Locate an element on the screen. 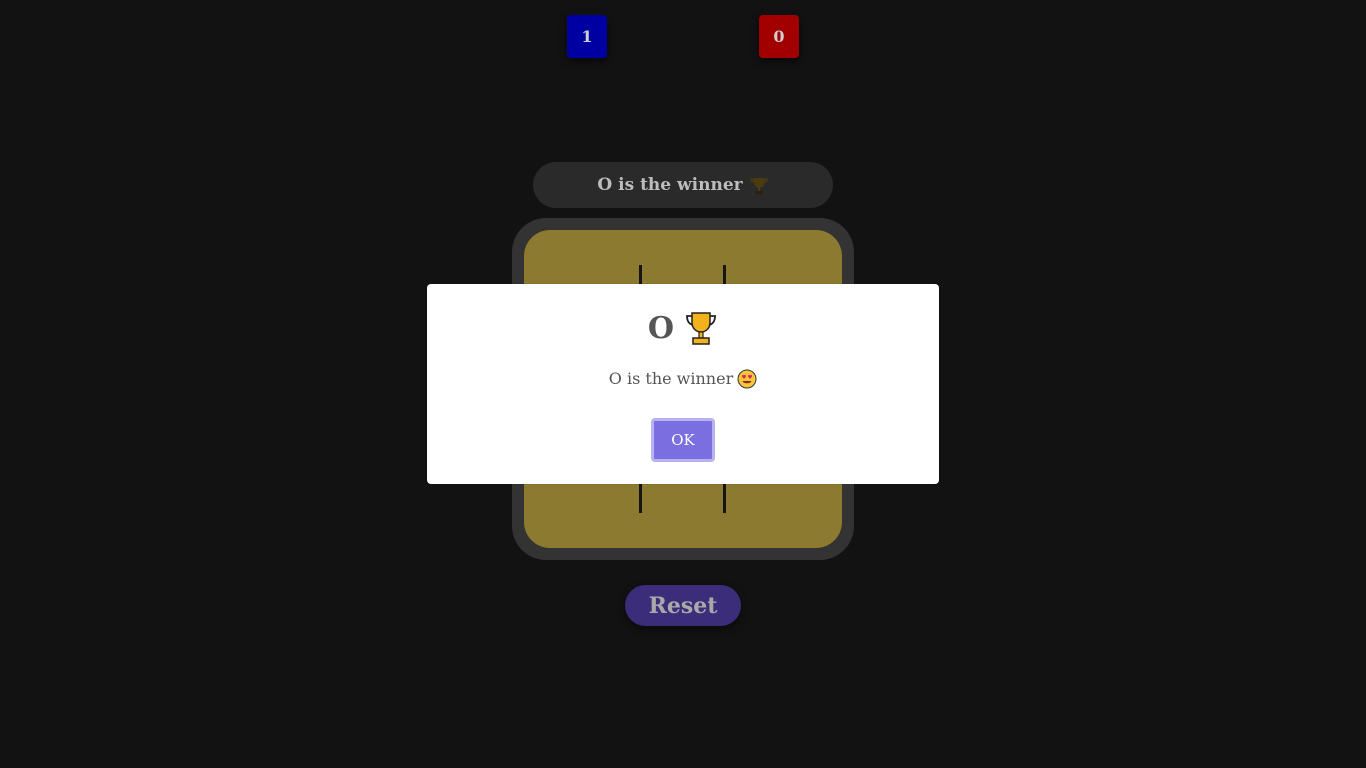 This screenshot has width=1366, height=768. dialog-title-text: O is located at coordinates (661, 328).